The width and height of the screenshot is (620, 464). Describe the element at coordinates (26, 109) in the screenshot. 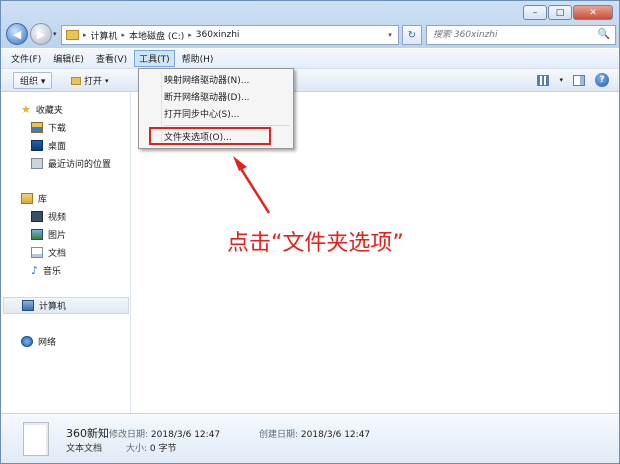

I see `star-icon: ★` at that location.